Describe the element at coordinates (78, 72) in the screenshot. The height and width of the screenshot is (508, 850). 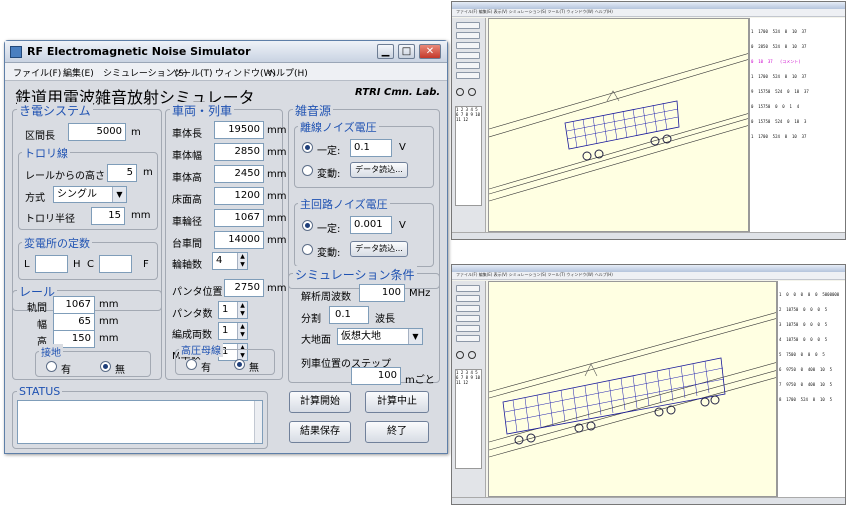
I see `menu-edit: 編集(E)` at that location.